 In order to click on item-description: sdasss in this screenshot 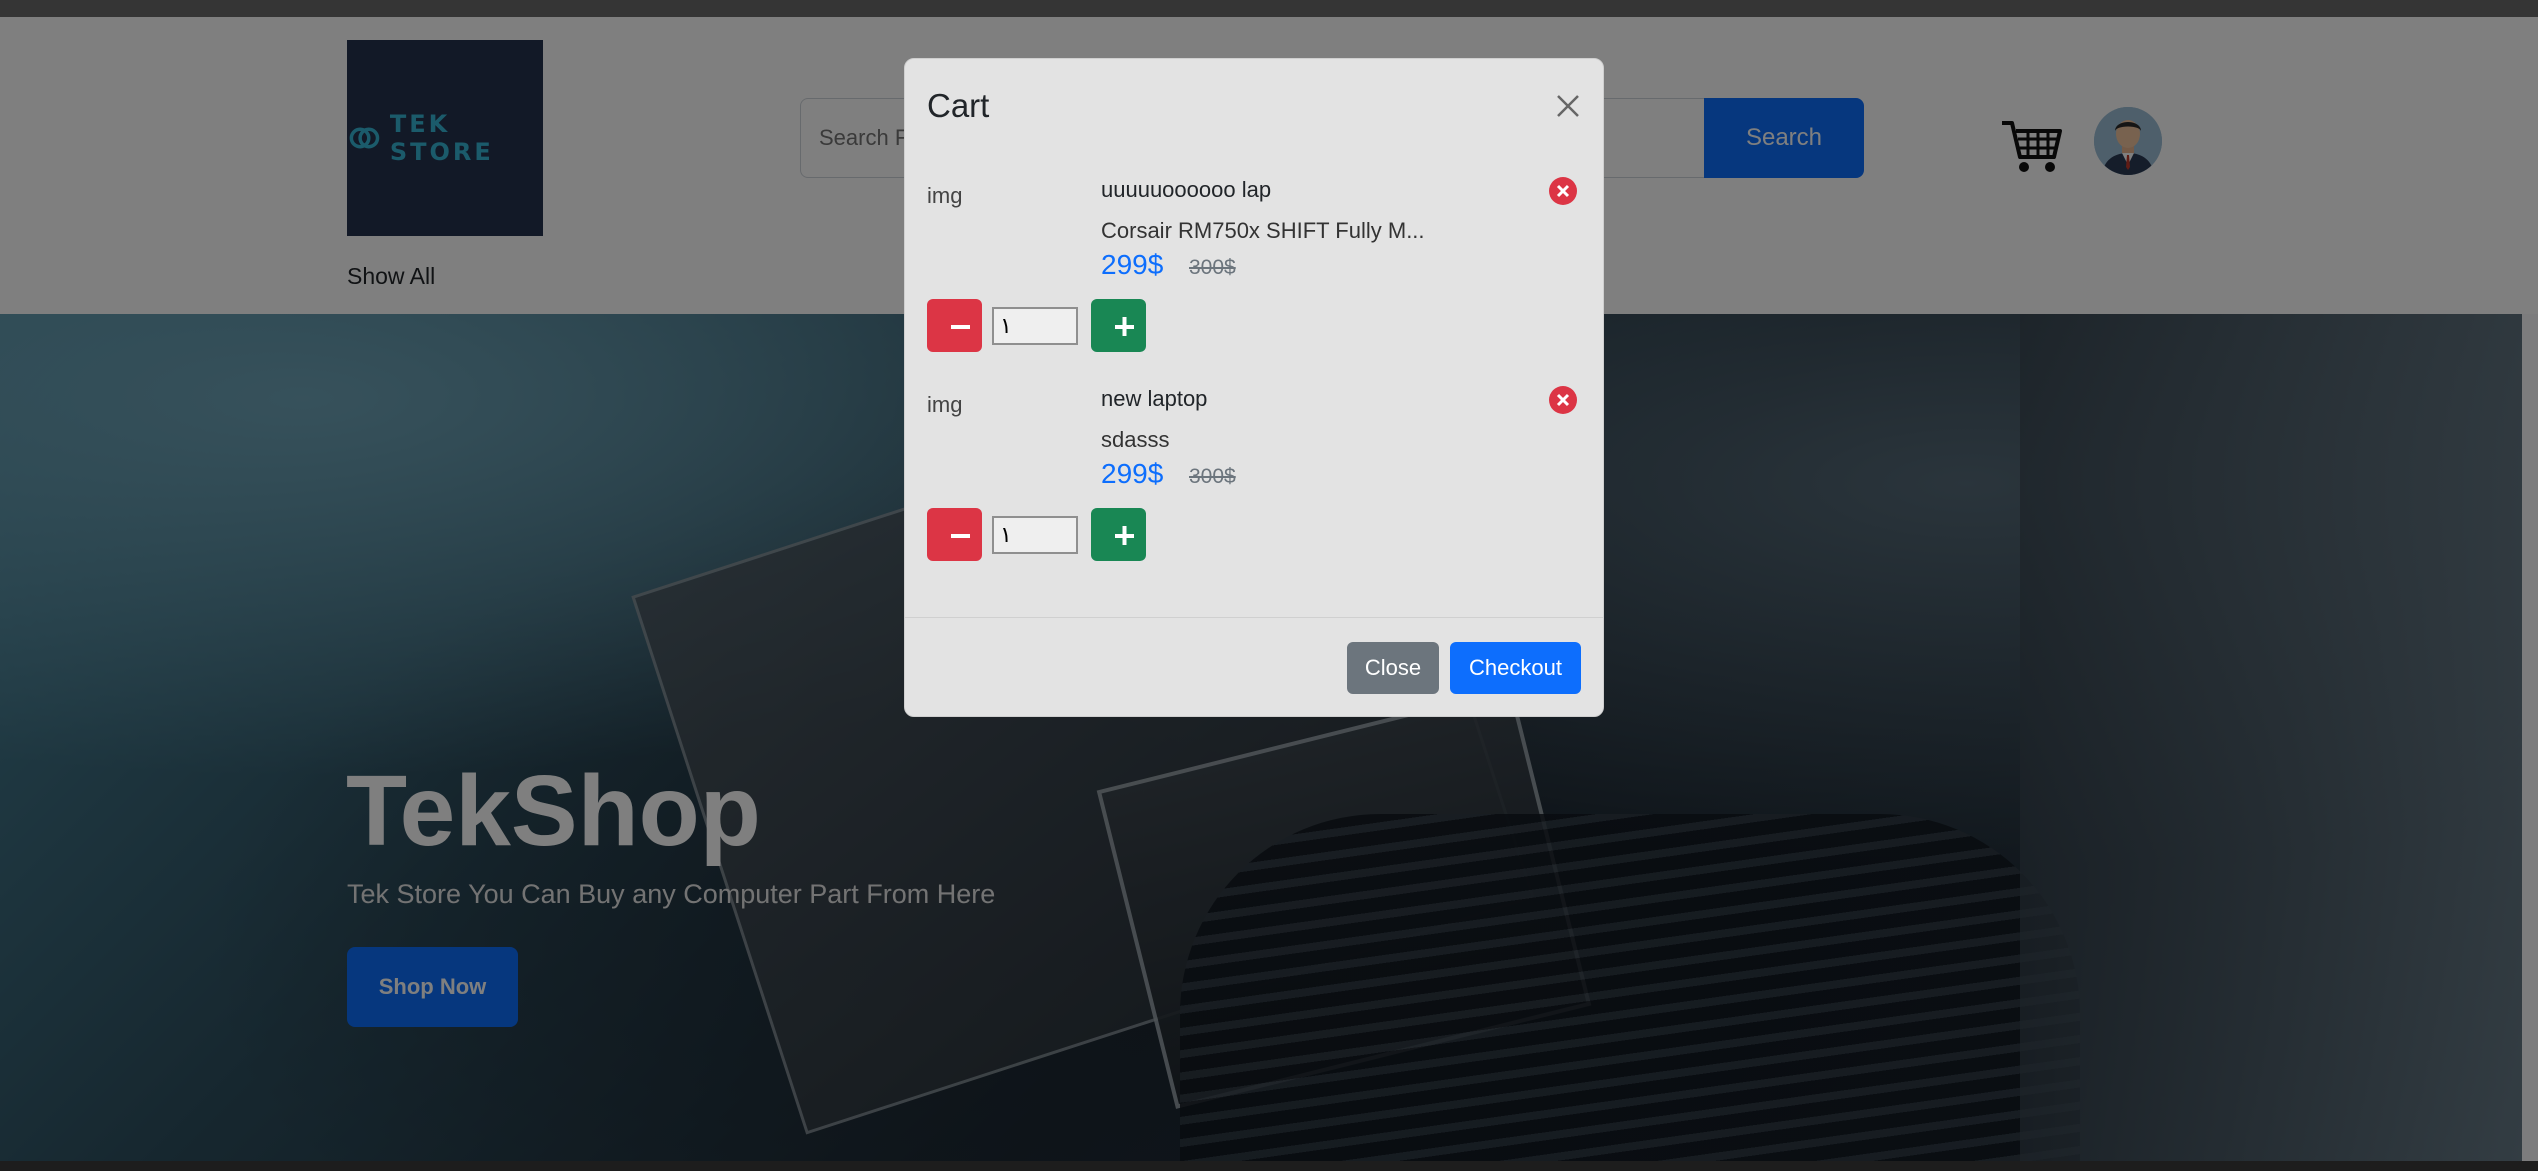, I will do `click(1135, 439)`.